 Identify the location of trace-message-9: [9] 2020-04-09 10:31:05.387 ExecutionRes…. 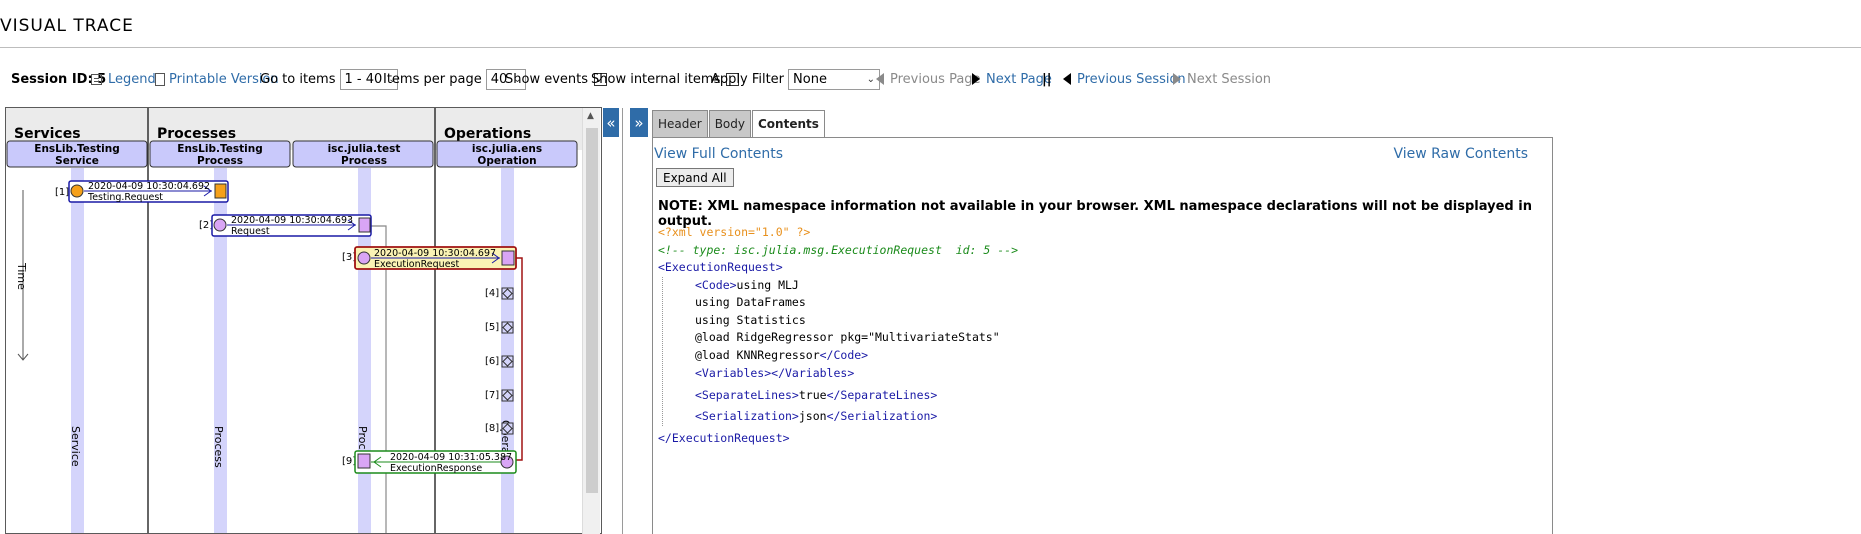
(429, 462).